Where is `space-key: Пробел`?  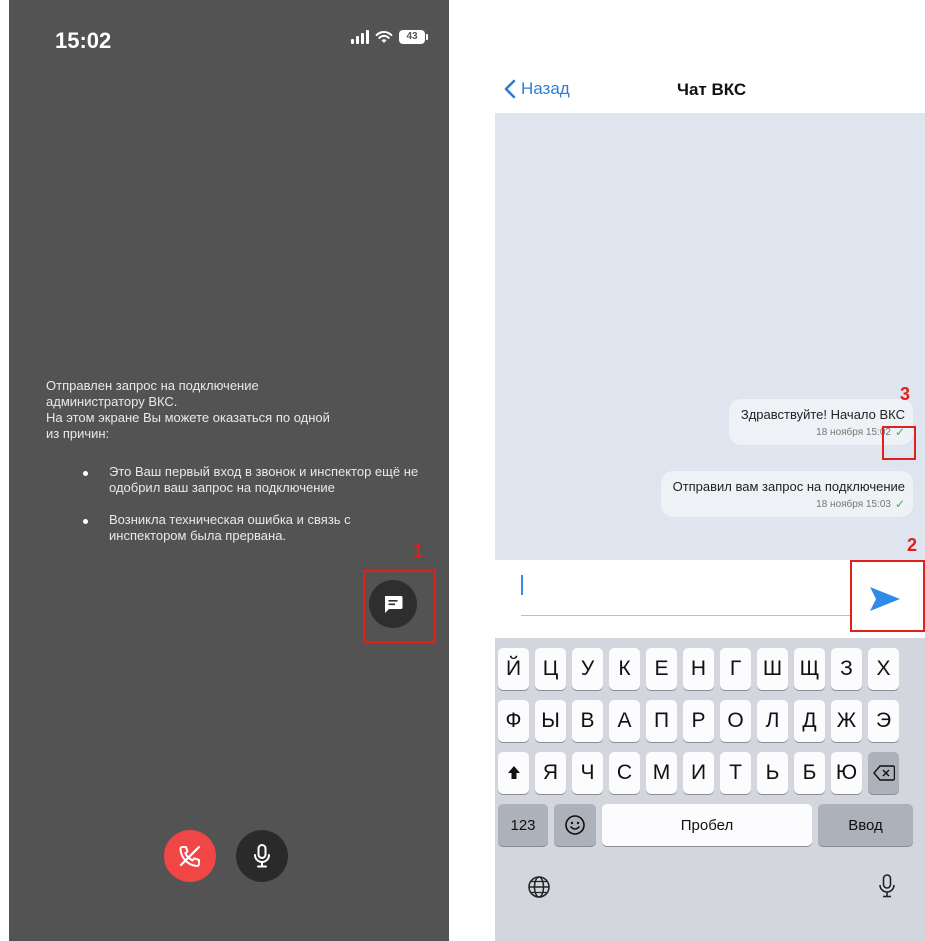
space-key: Пробел is located at coordinates (707, 825).